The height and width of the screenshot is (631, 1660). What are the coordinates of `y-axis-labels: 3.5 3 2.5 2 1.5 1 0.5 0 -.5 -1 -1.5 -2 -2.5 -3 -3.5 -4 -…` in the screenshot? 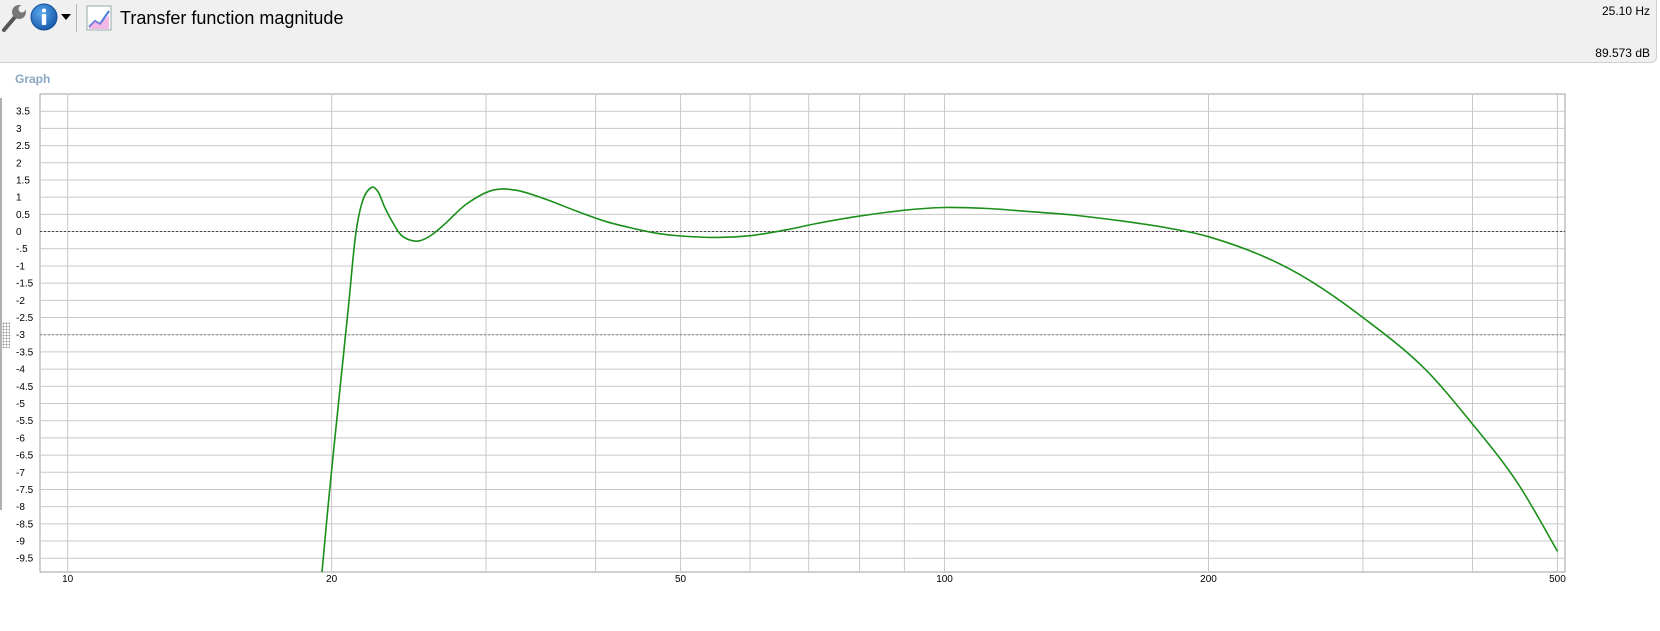 It's located at (25, 336).